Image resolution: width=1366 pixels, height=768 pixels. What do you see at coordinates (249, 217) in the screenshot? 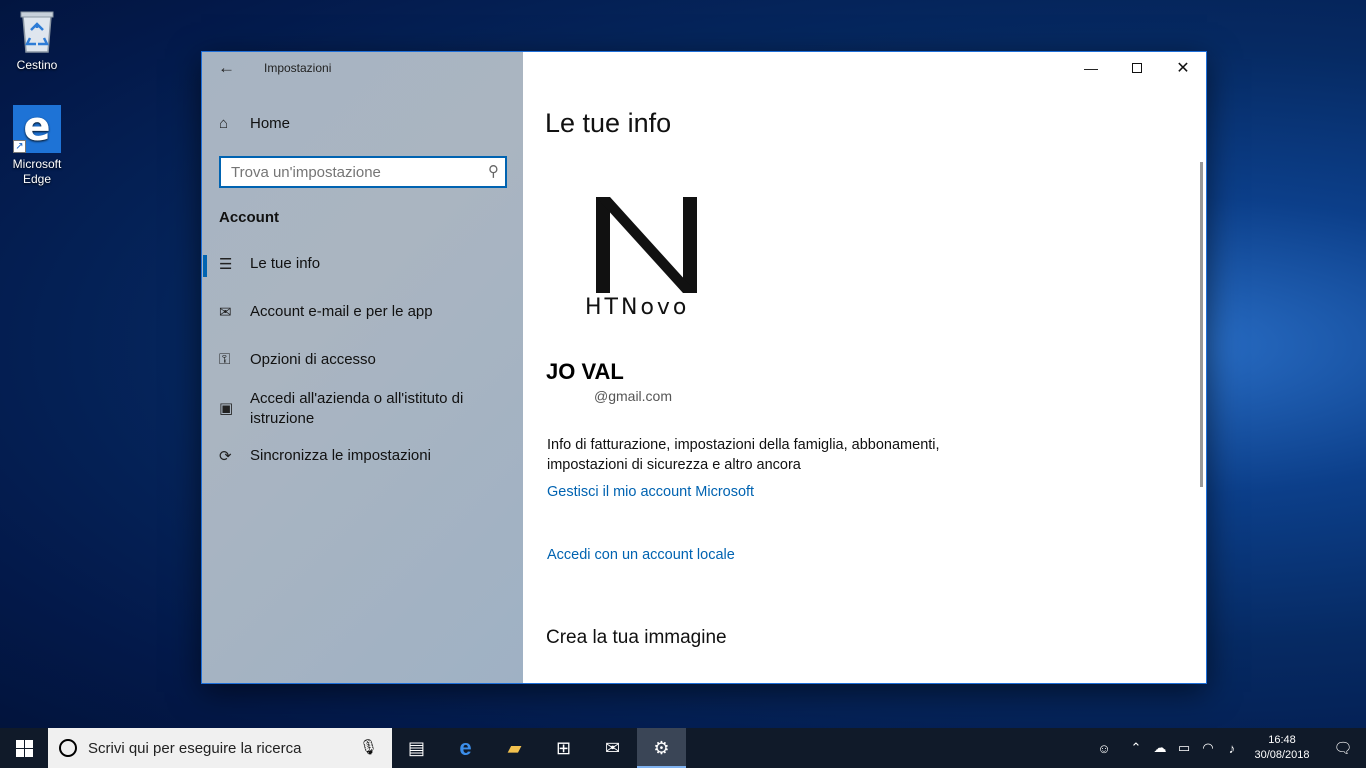
I see `section-heading-account: Account` at bounding box center [249, 217].